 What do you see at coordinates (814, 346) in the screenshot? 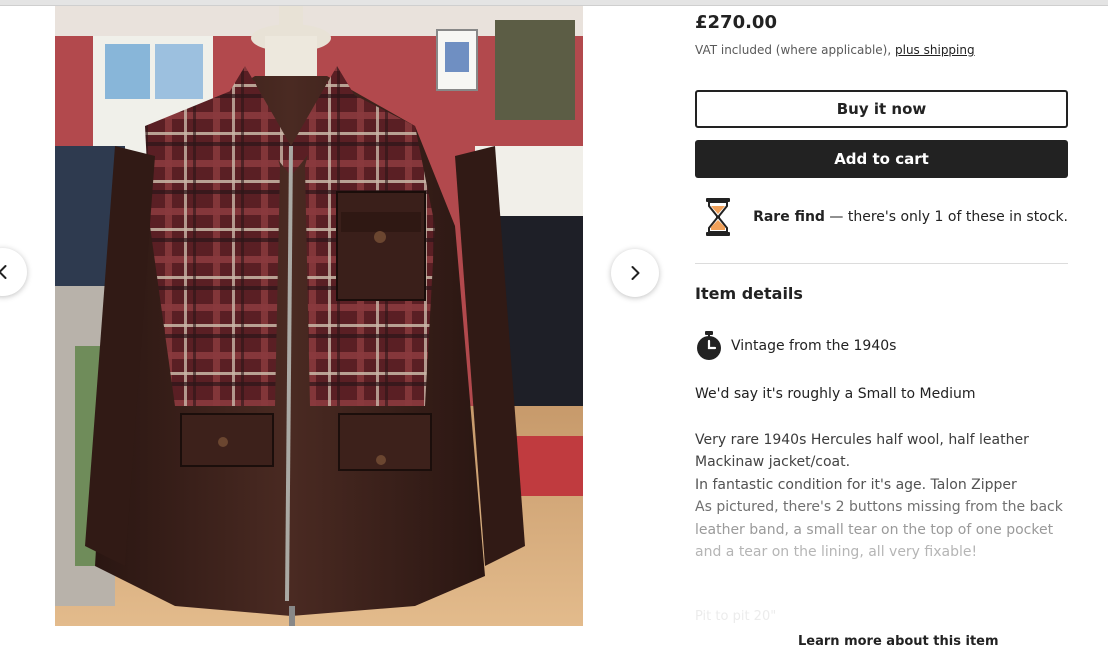
I see `vintage-label: Vintage from the 1940s` at bounding box center [814, 346].